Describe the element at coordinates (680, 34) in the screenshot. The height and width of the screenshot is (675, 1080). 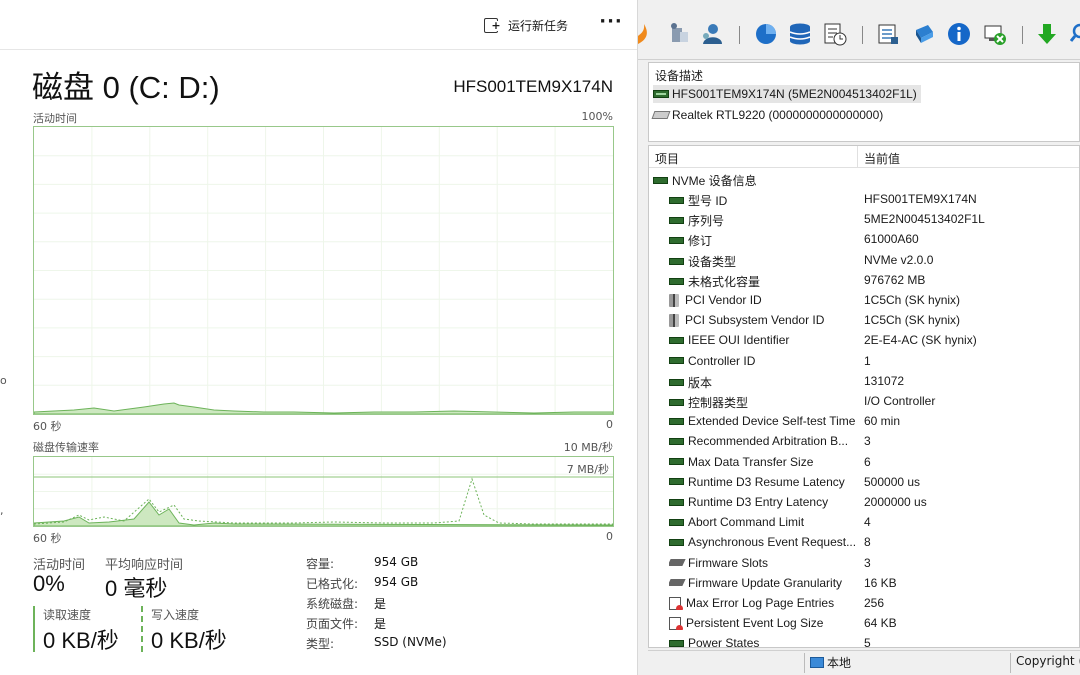
I see `network-icon` at that location.